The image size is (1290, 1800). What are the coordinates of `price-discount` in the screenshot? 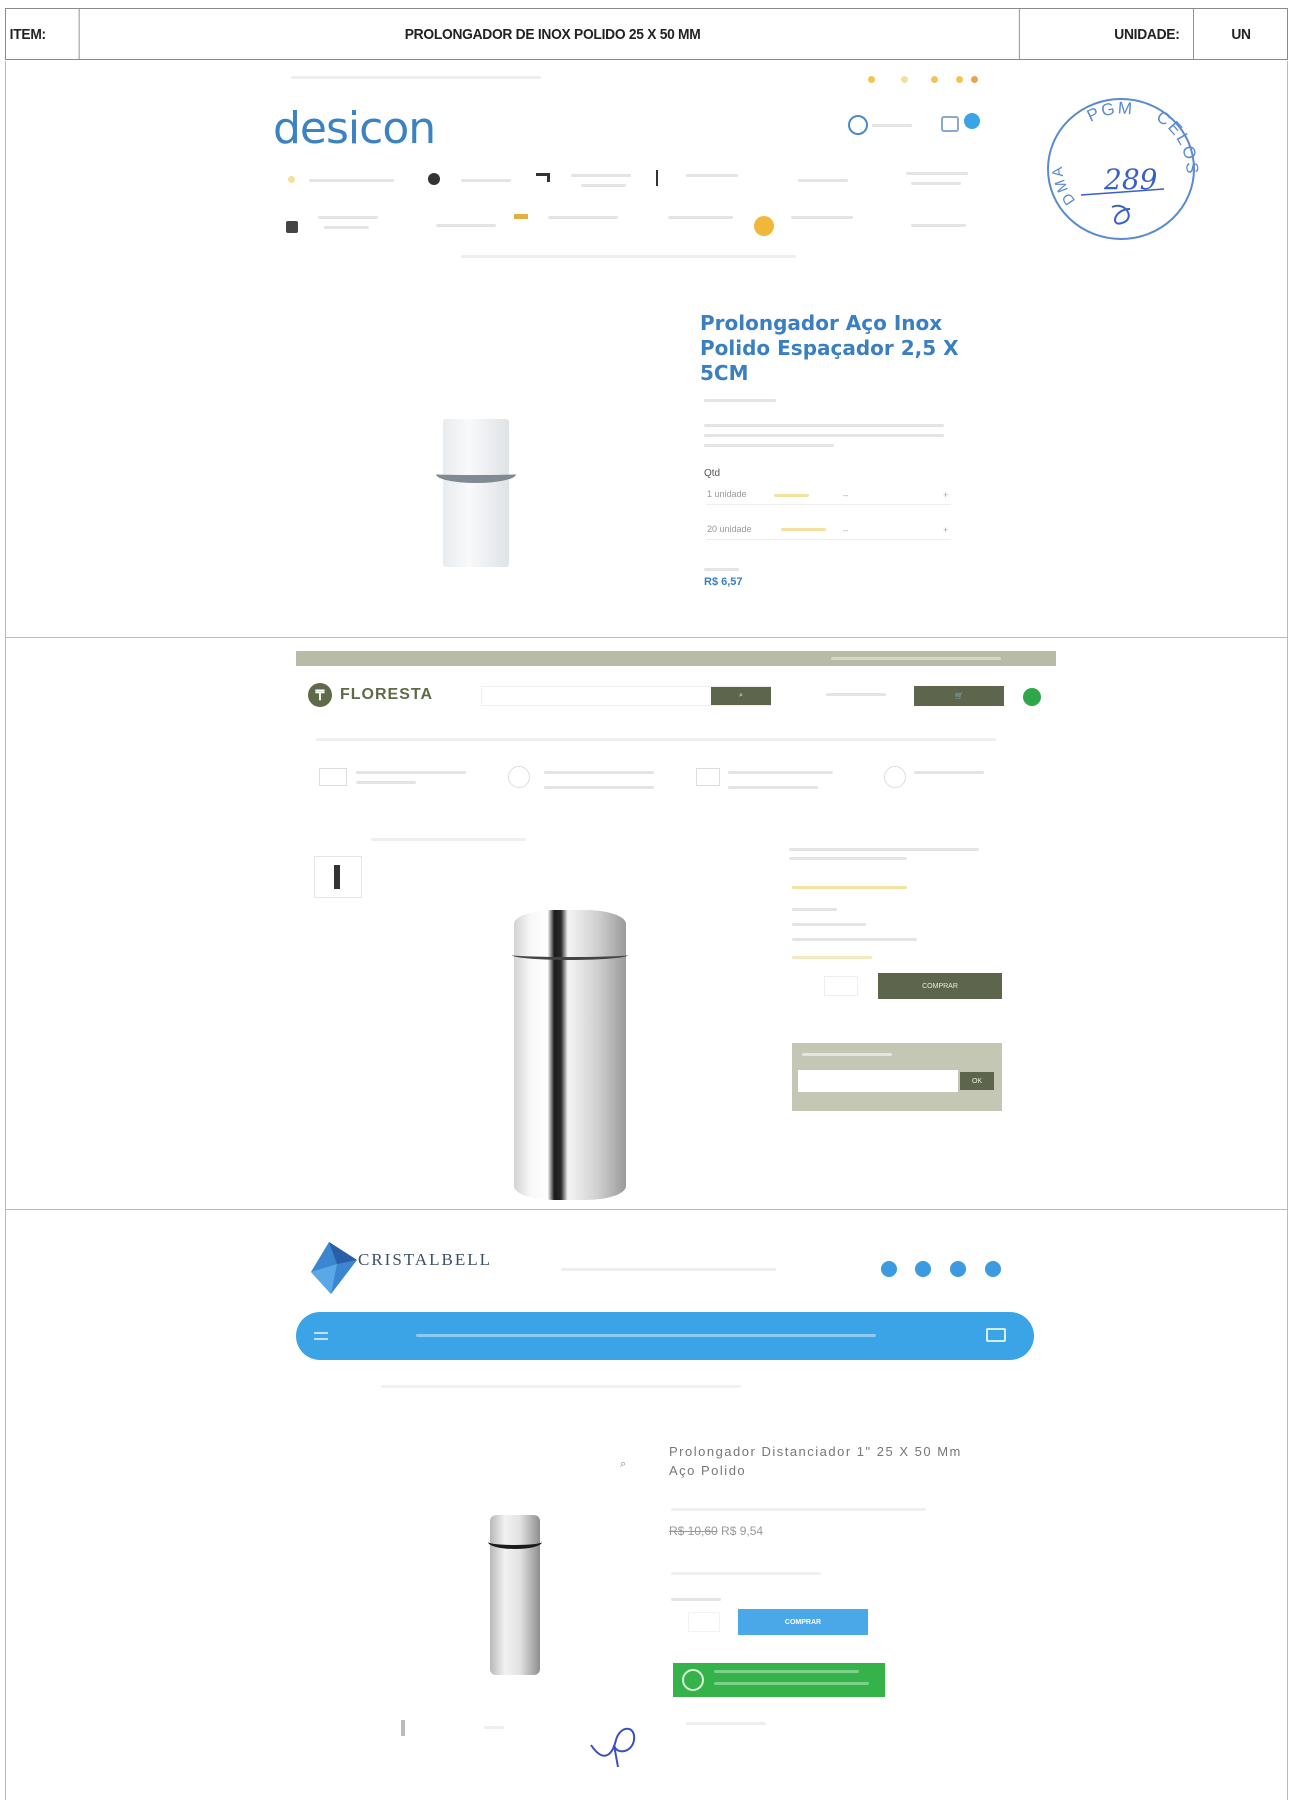 It's located at (832, 957).